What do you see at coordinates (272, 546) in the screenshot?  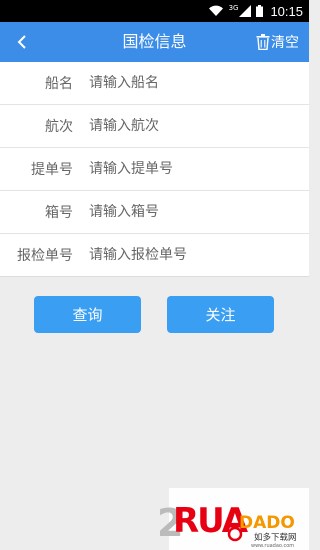 I see `watermark-url: www.ruadao.com` at bounding box center [272, 546].